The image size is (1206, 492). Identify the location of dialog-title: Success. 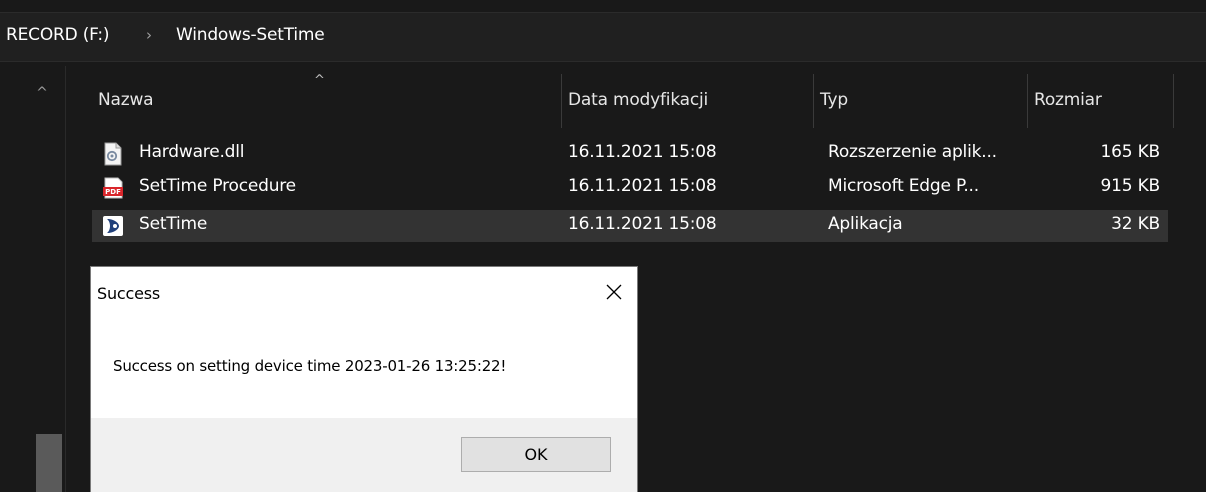
(129, 293).